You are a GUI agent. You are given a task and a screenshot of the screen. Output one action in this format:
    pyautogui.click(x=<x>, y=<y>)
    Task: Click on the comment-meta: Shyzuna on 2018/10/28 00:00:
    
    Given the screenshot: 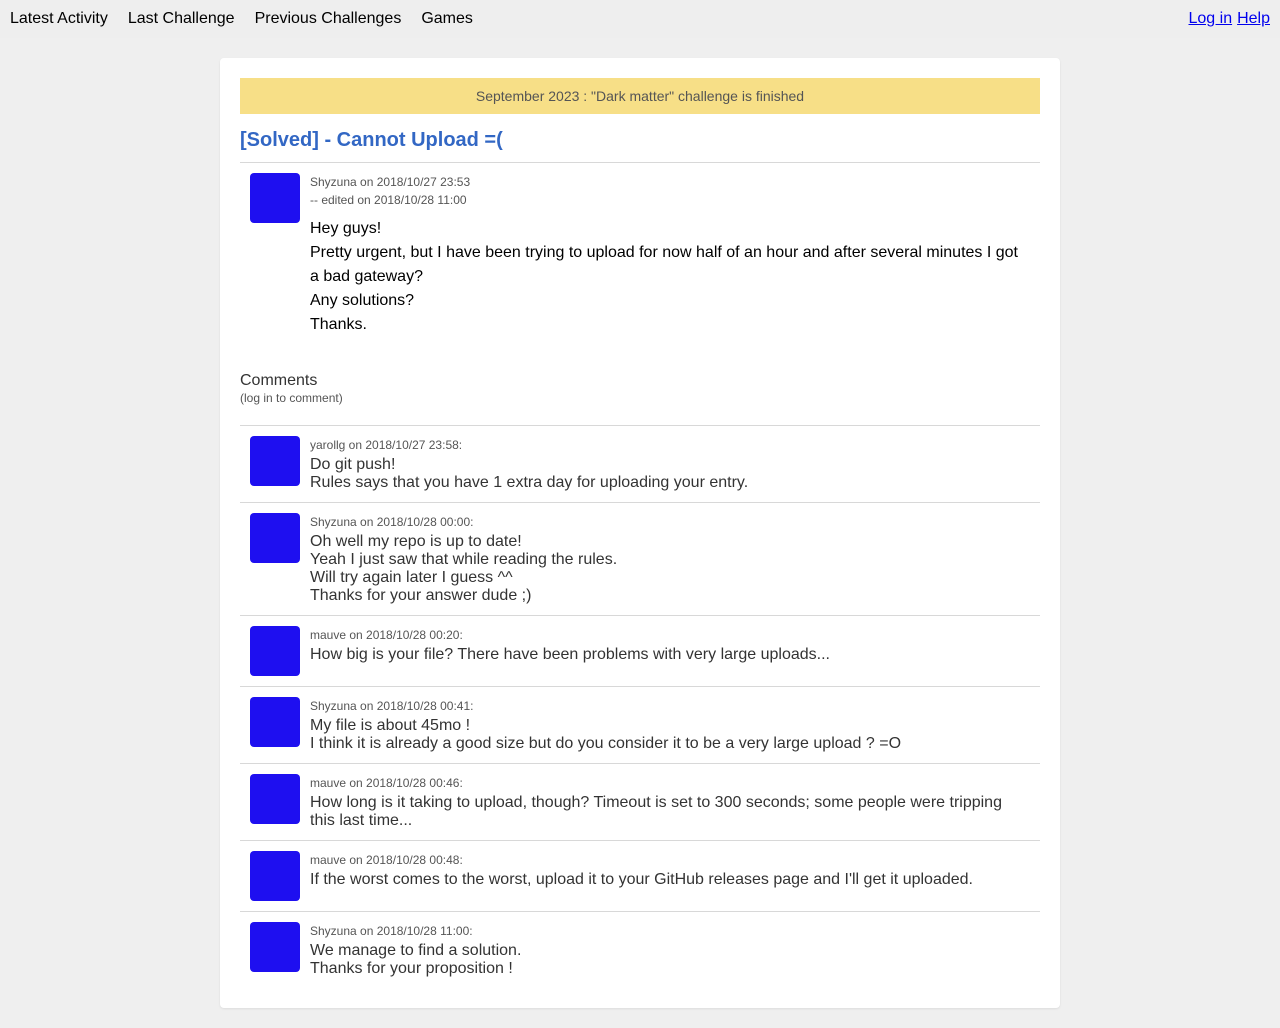 What is the action you would take?
    pyautogui.click(x=392, y=522)
    